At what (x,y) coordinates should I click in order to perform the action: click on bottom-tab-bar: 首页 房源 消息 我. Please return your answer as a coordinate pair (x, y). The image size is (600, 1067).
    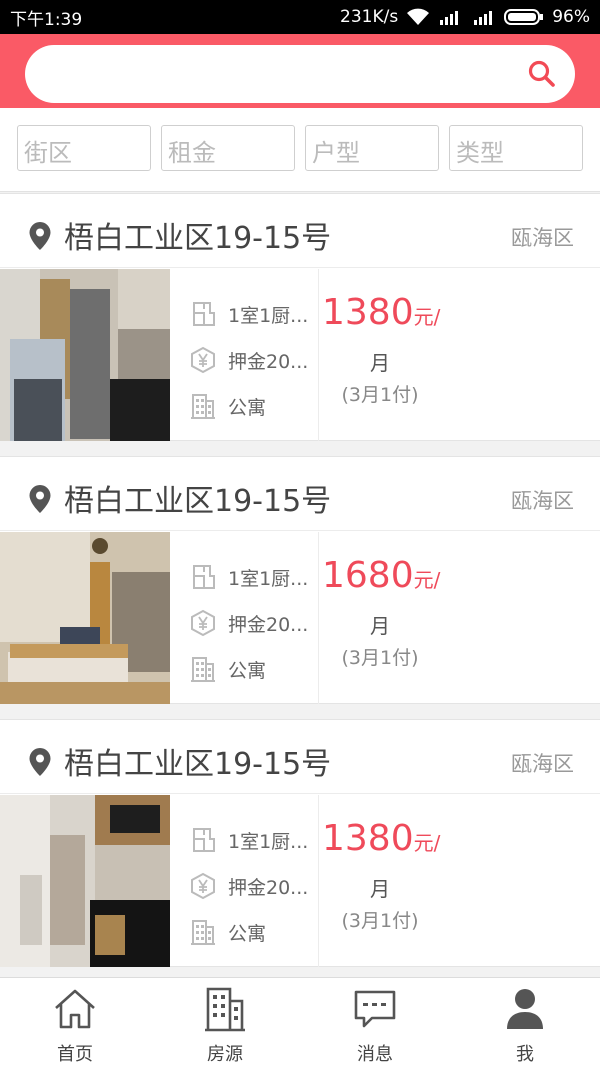
    Looking at the image, I should click on (300, 1022).